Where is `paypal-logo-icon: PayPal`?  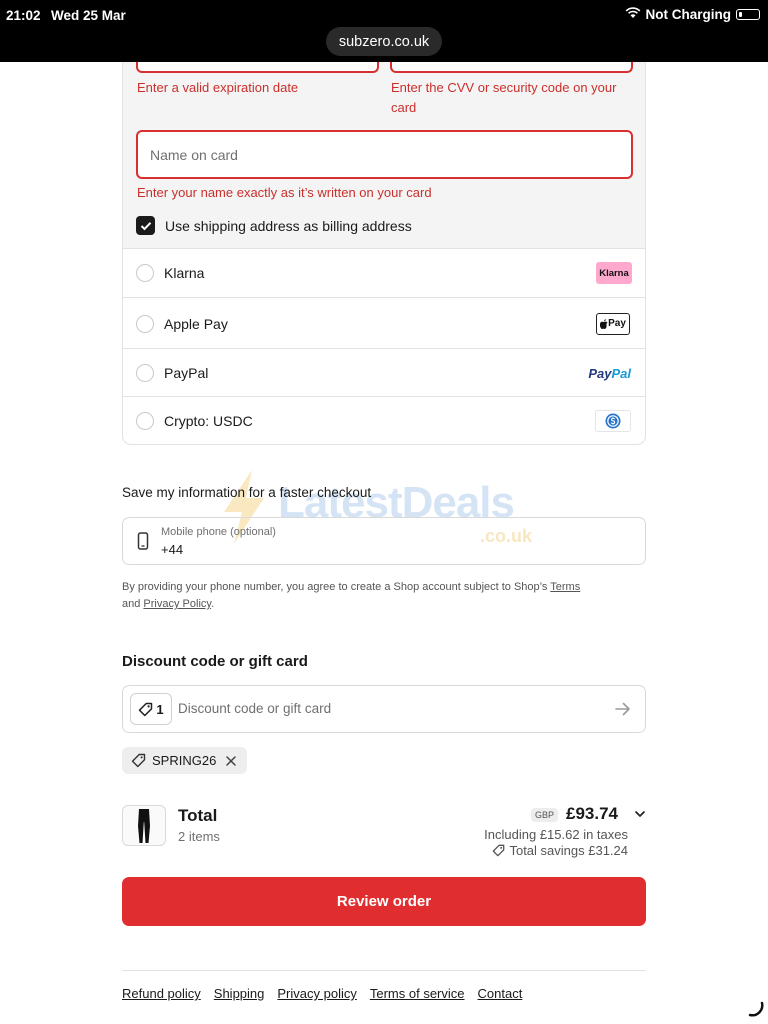
paypal-logo-icon: PayPal is located at coordinates (609, 373).